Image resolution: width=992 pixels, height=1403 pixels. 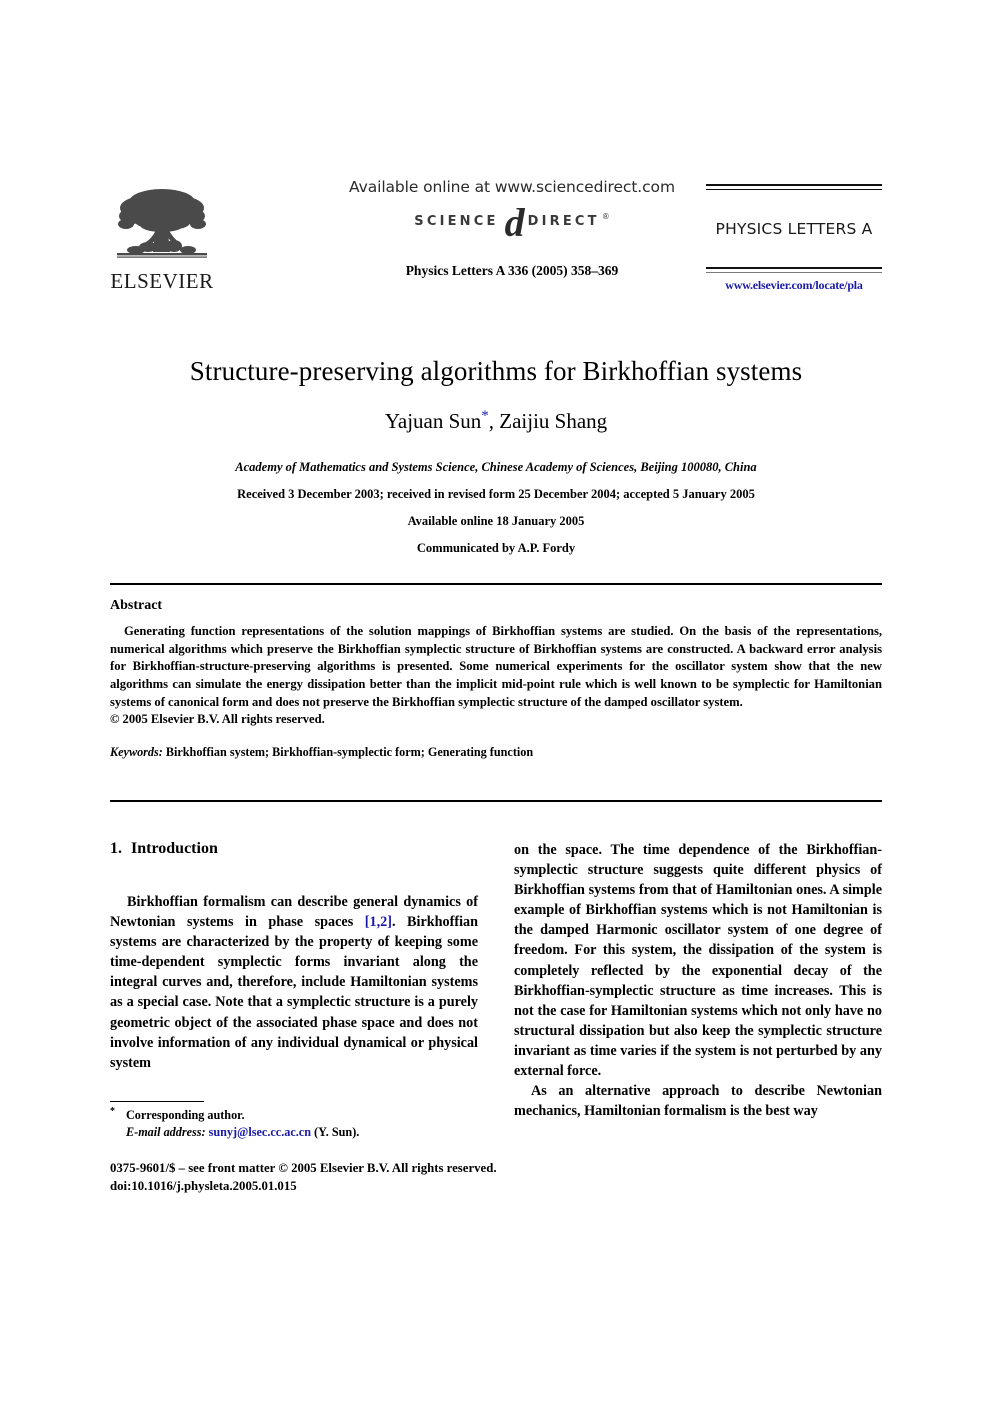 I want to click on elsevier-logo: ELSEVIER, so click(x=162, y=237).